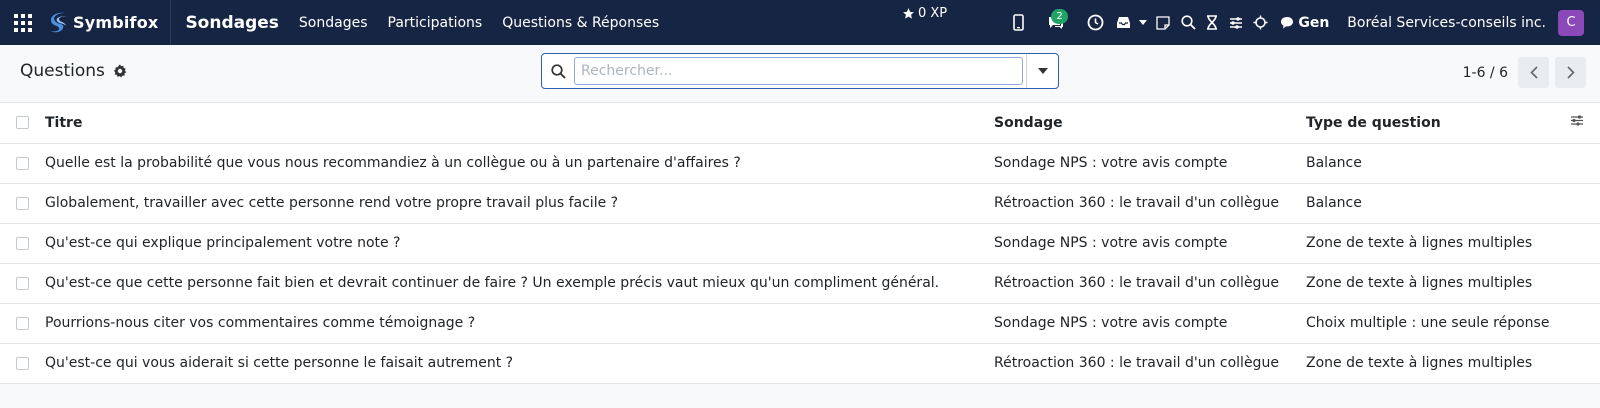  I want to click on search-input, so click(798, 71).